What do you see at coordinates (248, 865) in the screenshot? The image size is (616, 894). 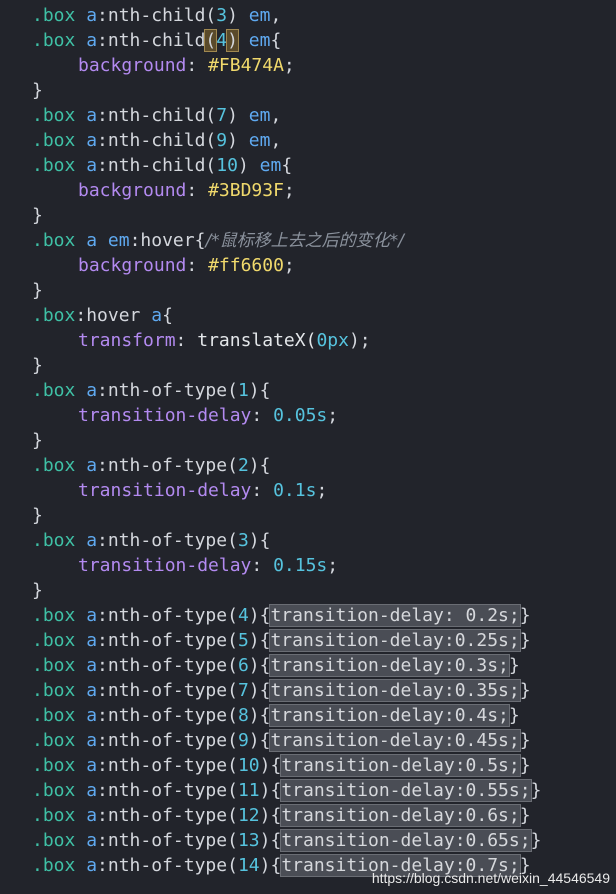 I see `number: 14` at bounding box center [248, 865].